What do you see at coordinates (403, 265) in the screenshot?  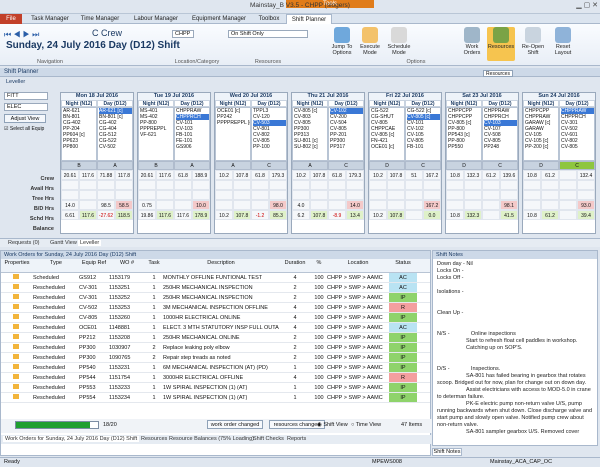 I see `column-header: Status` at bounding box center [403, 265].